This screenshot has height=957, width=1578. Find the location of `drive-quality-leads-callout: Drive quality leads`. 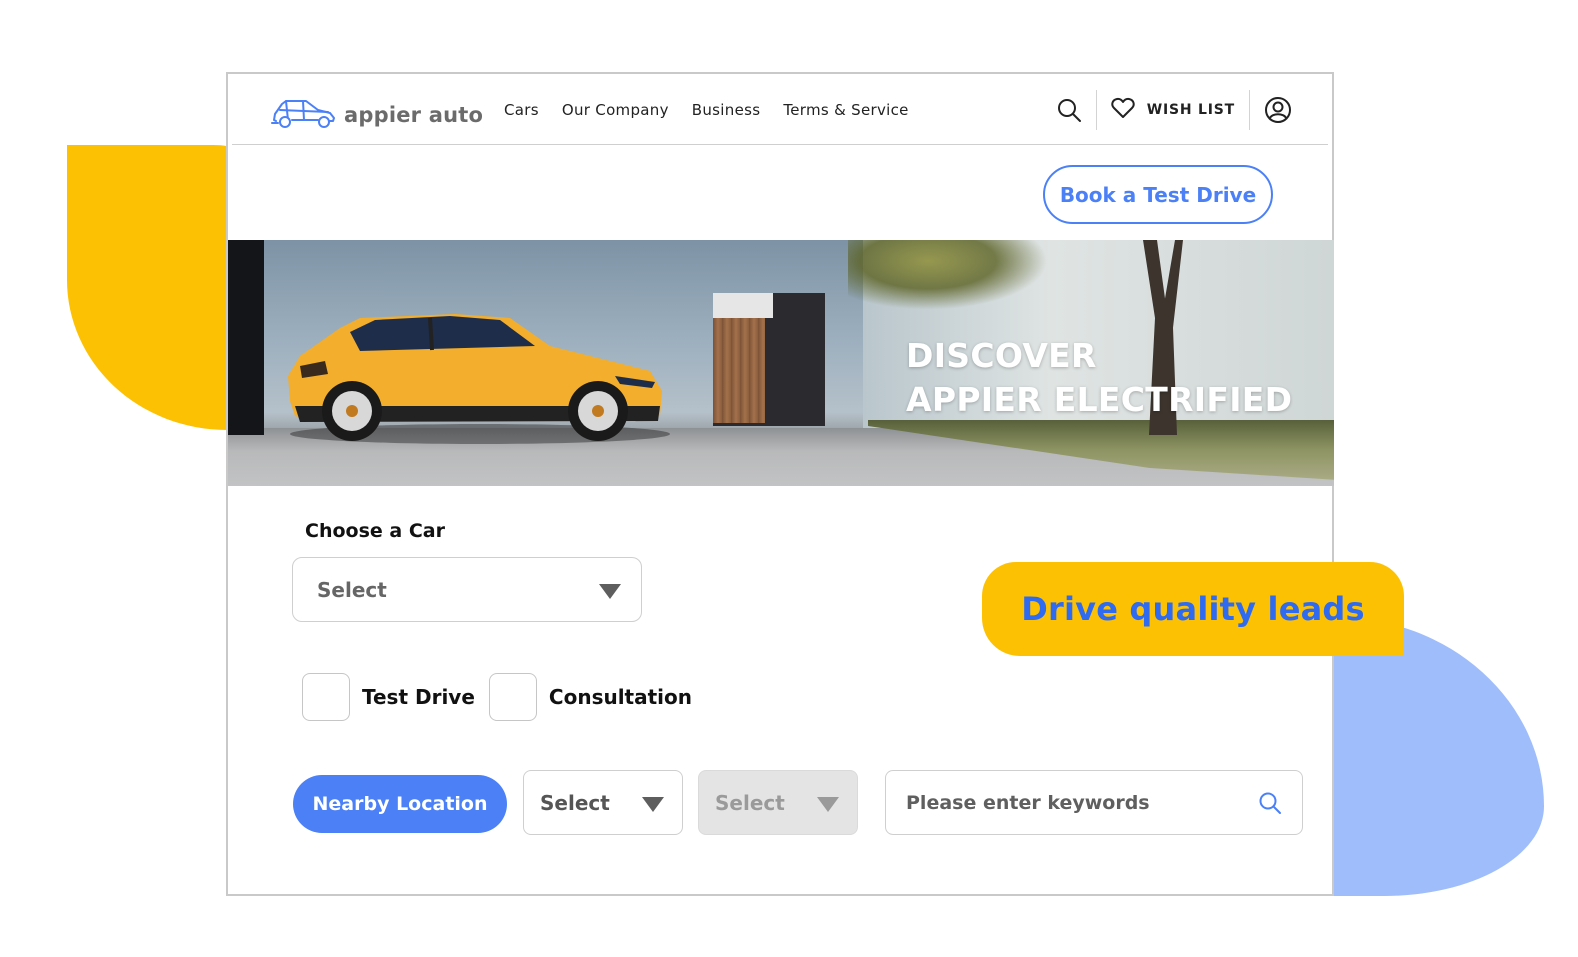

drive-quality-leads-callout: Drive quality leads is located at coordinates (1193, 609).